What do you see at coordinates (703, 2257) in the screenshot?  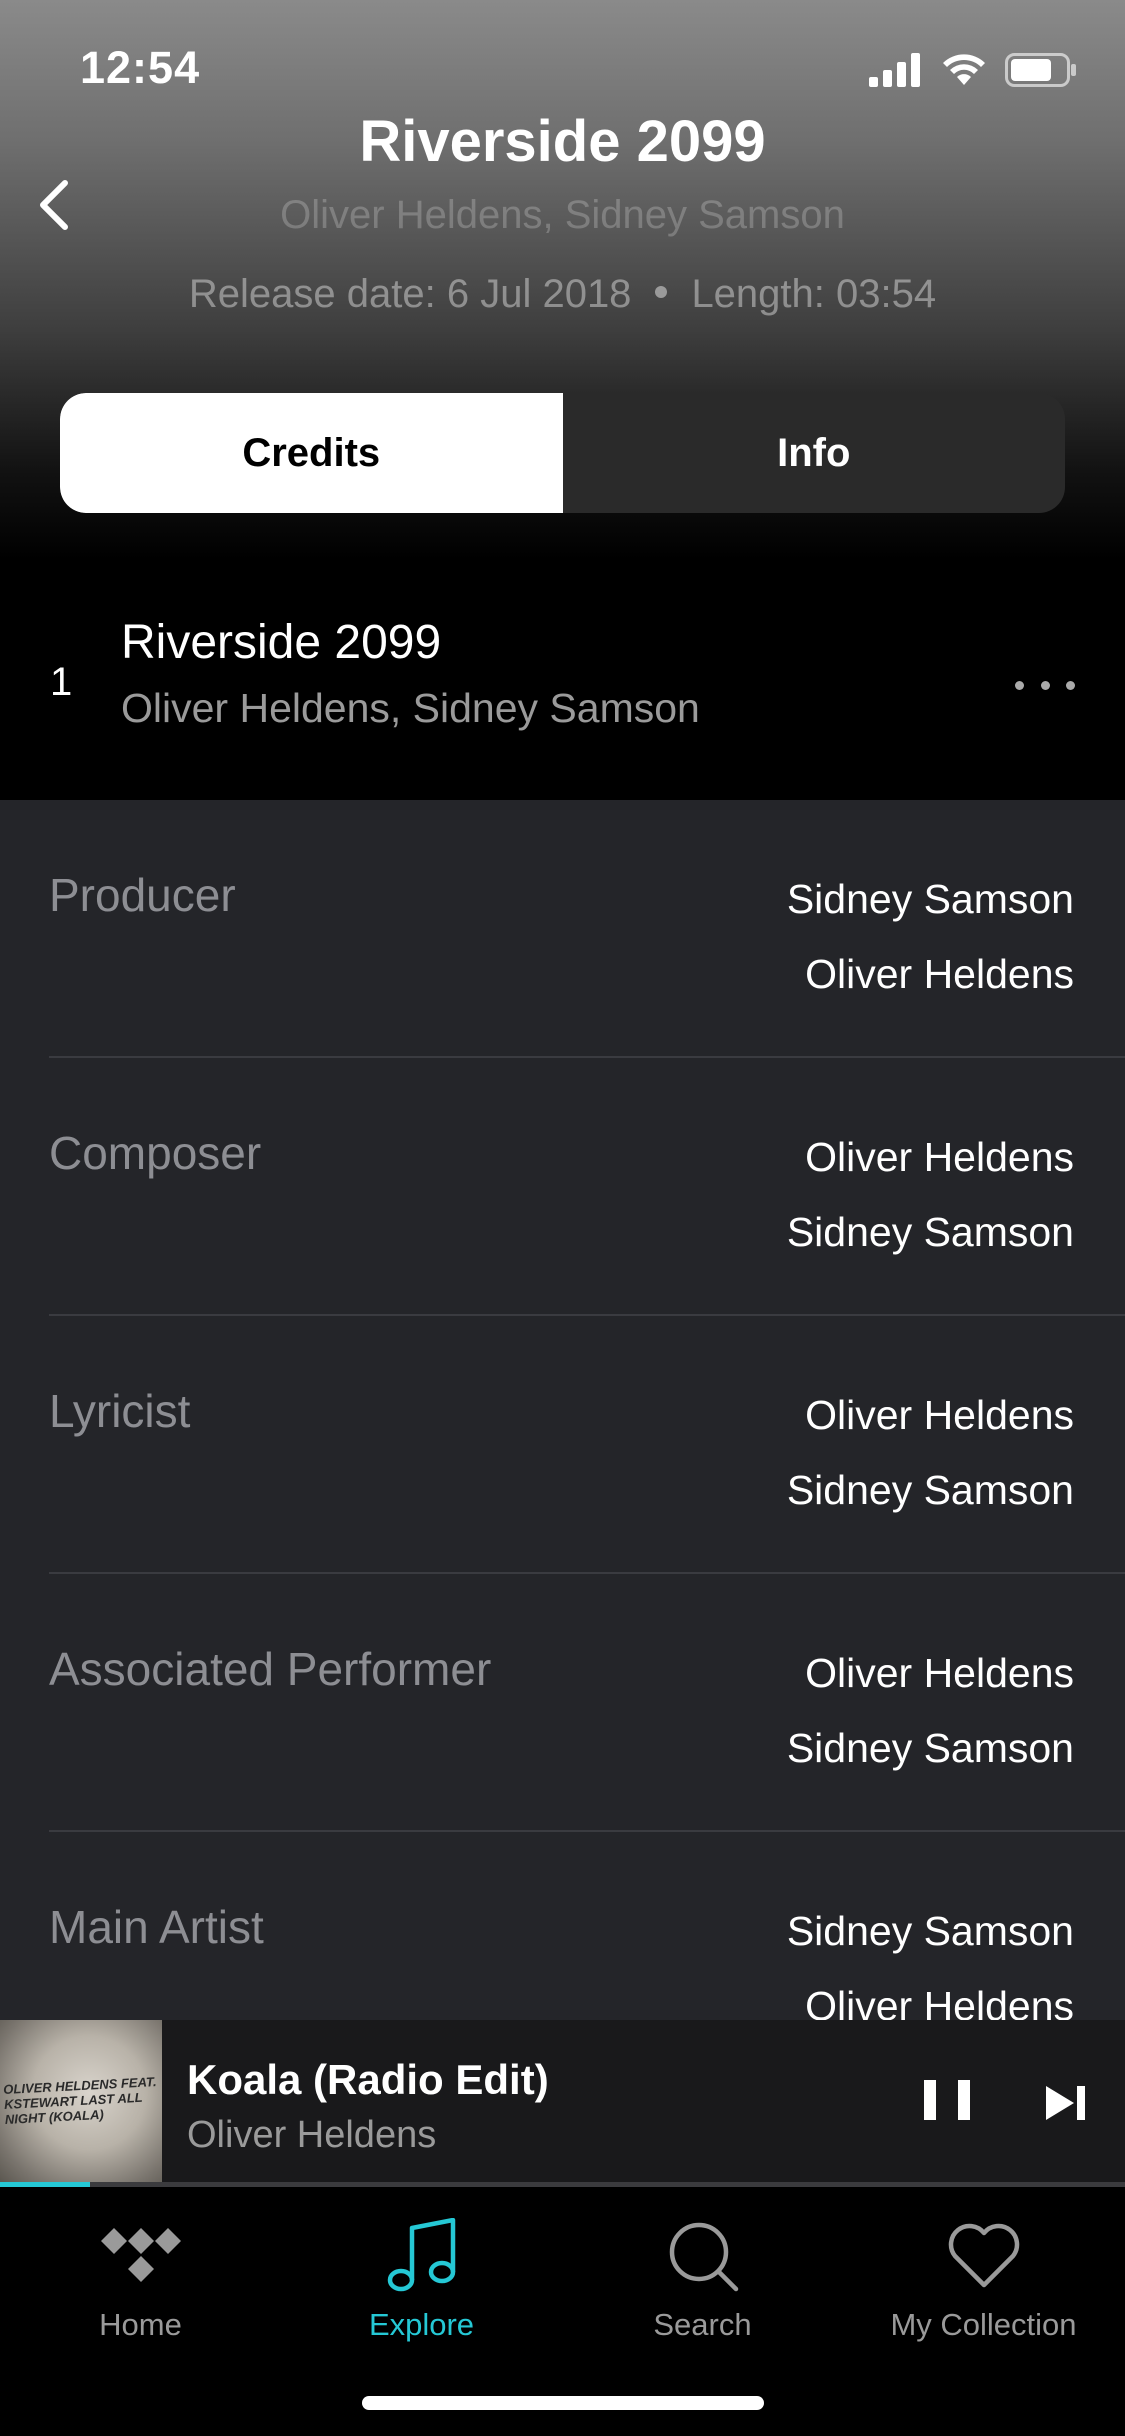 I see `search-icon` at bounding box center [703, 2257].